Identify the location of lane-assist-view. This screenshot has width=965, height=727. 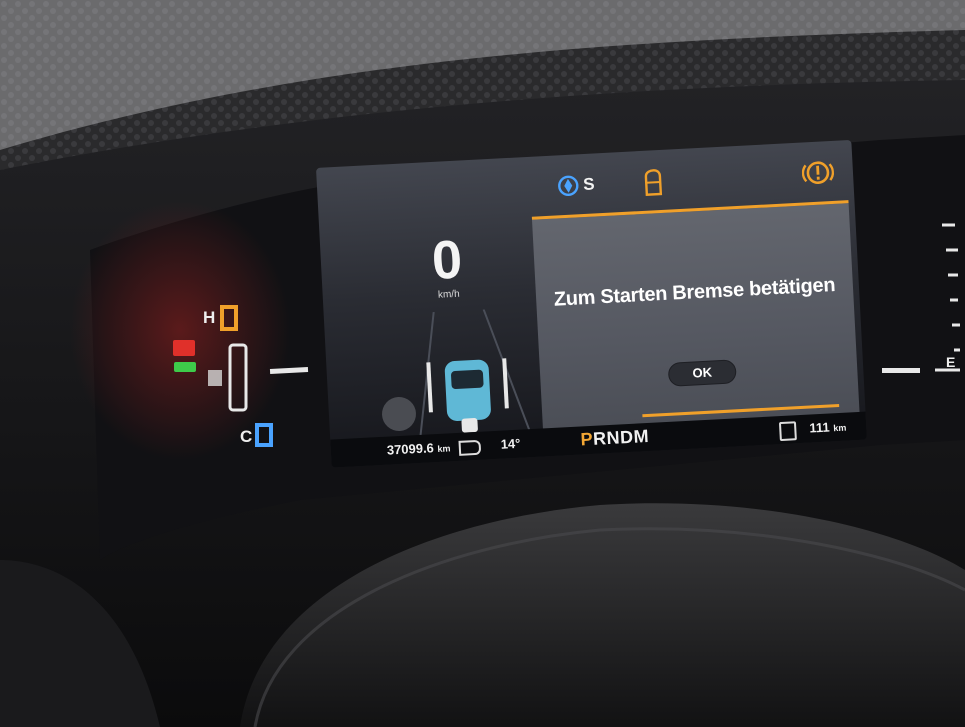
(456, 374).